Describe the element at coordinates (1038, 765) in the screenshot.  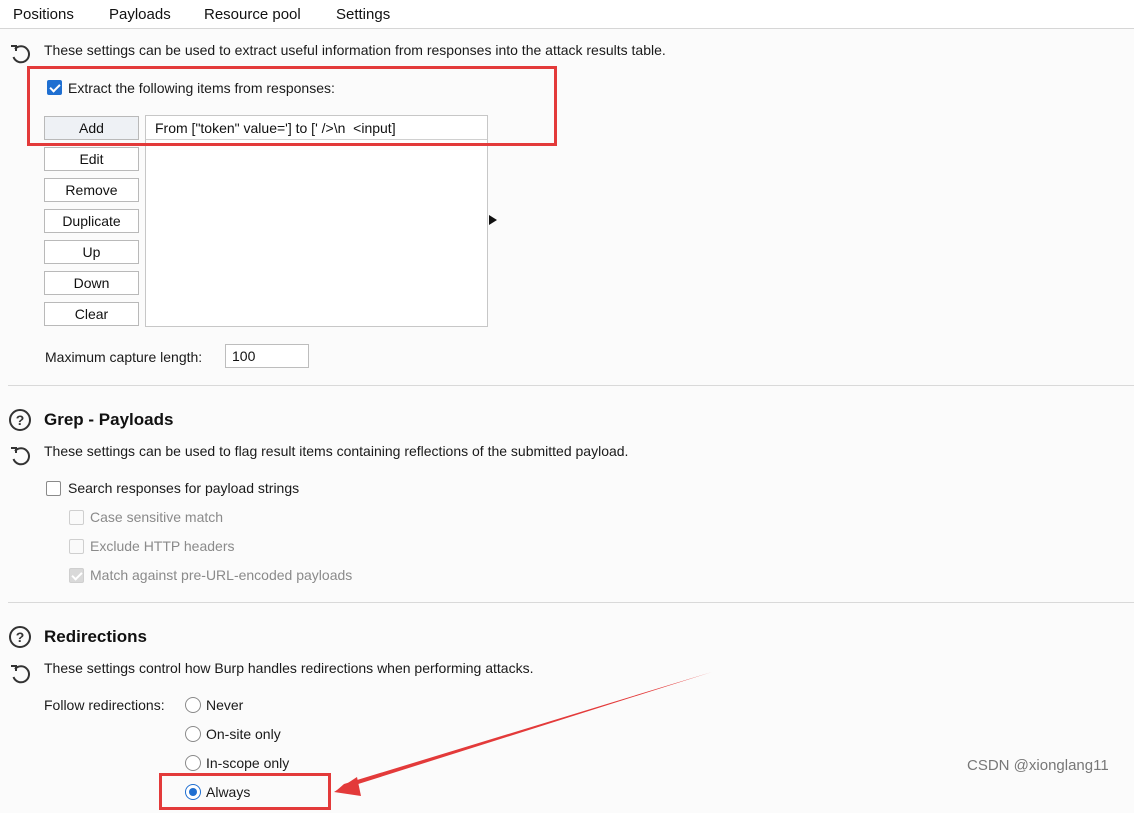
I see `watermark: CSDN @xionglang11` at that location.